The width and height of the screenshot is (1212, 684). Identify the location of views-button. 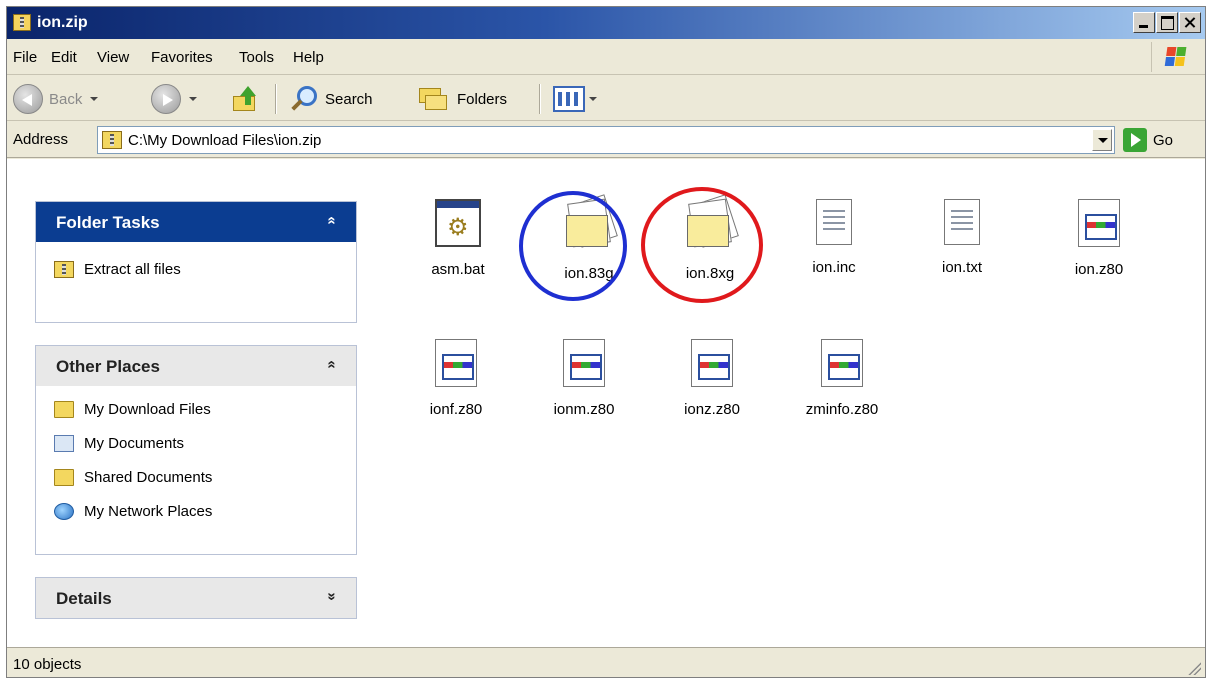
(575, 99).